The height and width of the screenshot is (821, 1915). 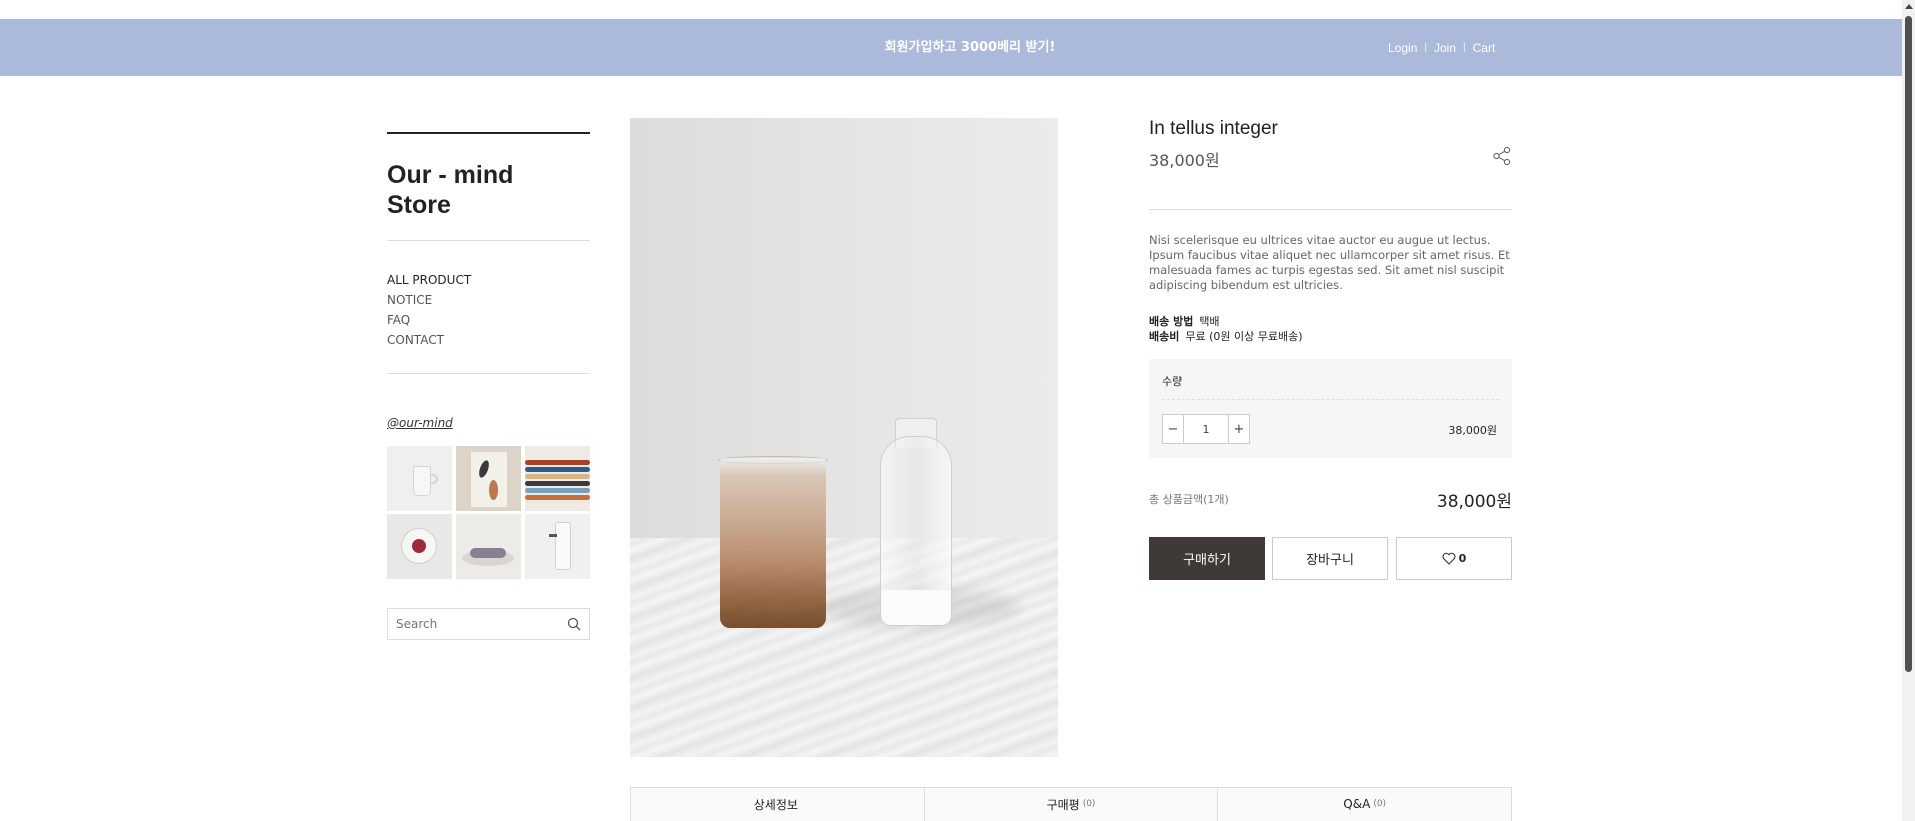 What do you see at coordinates (951, 47) in the screenshot?
I see `promo-banner: 회원가입하고 3000베리 받기! Login | Join | Cart` at bounding box center [951, 47].